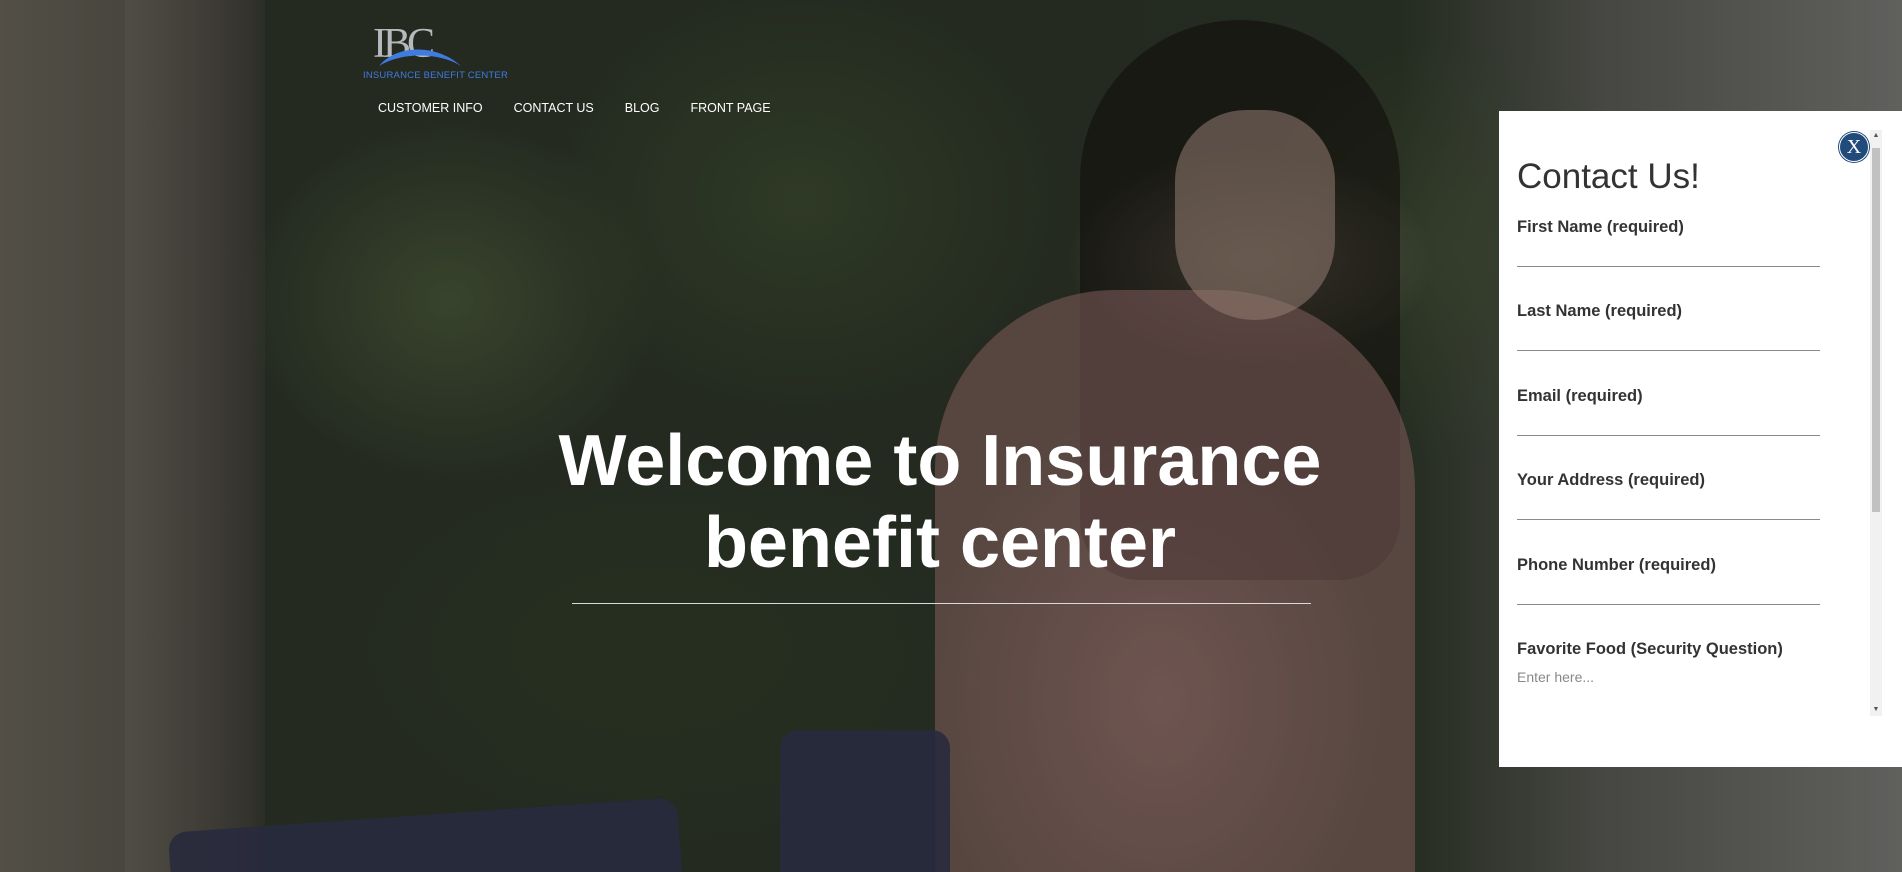  I want to click on nav-item-contact-us: CONTACT US, so click(554, 108).